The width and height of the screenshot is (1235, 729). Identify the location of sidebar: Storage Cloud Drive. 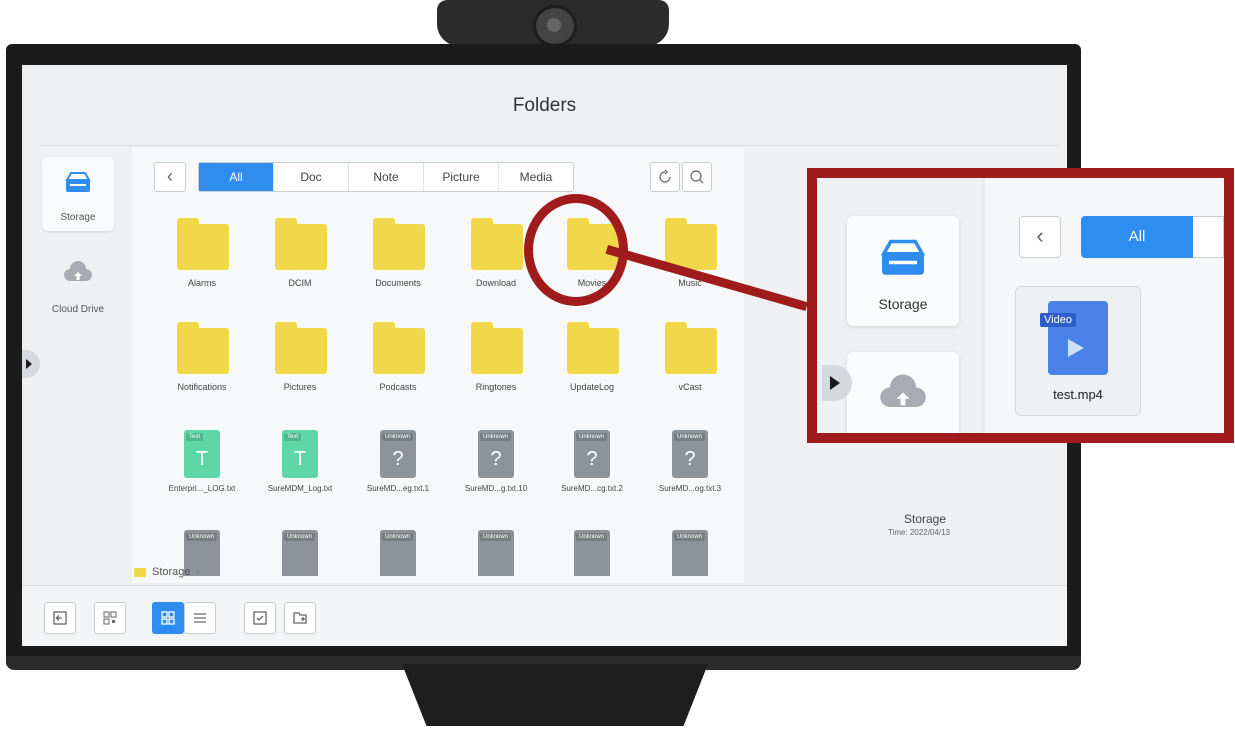
(69, 370).